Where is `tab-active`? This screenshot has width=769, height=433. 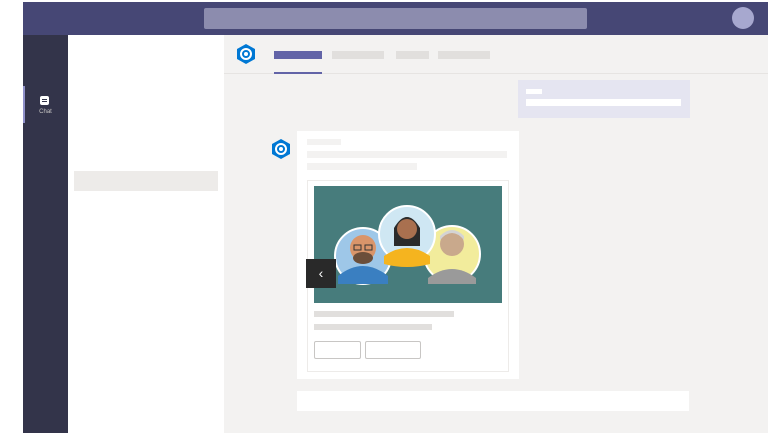 tab-active is located at coordinates (298, 55).